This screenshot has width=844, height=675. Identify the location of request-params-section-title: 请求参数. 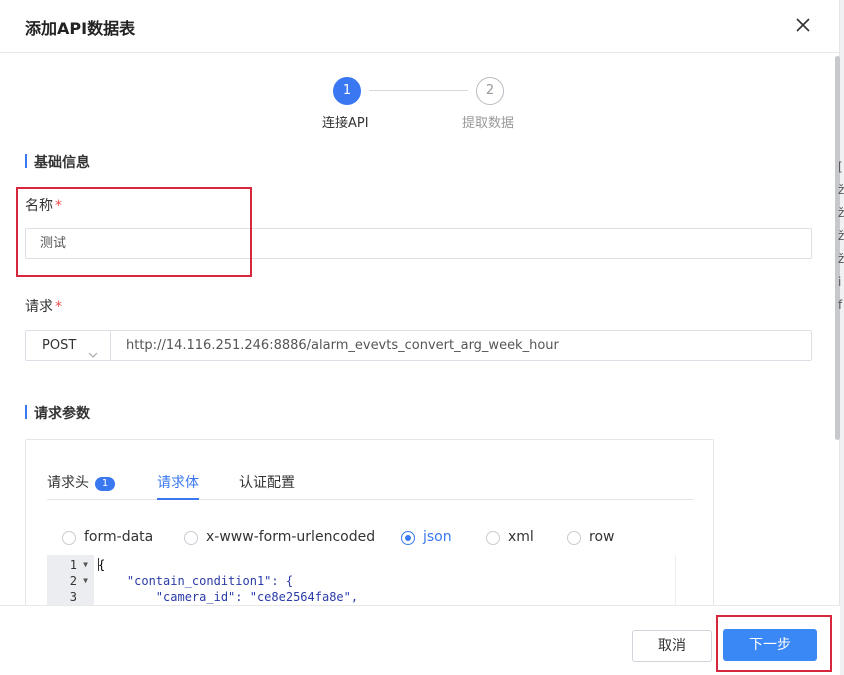
(57, 413).